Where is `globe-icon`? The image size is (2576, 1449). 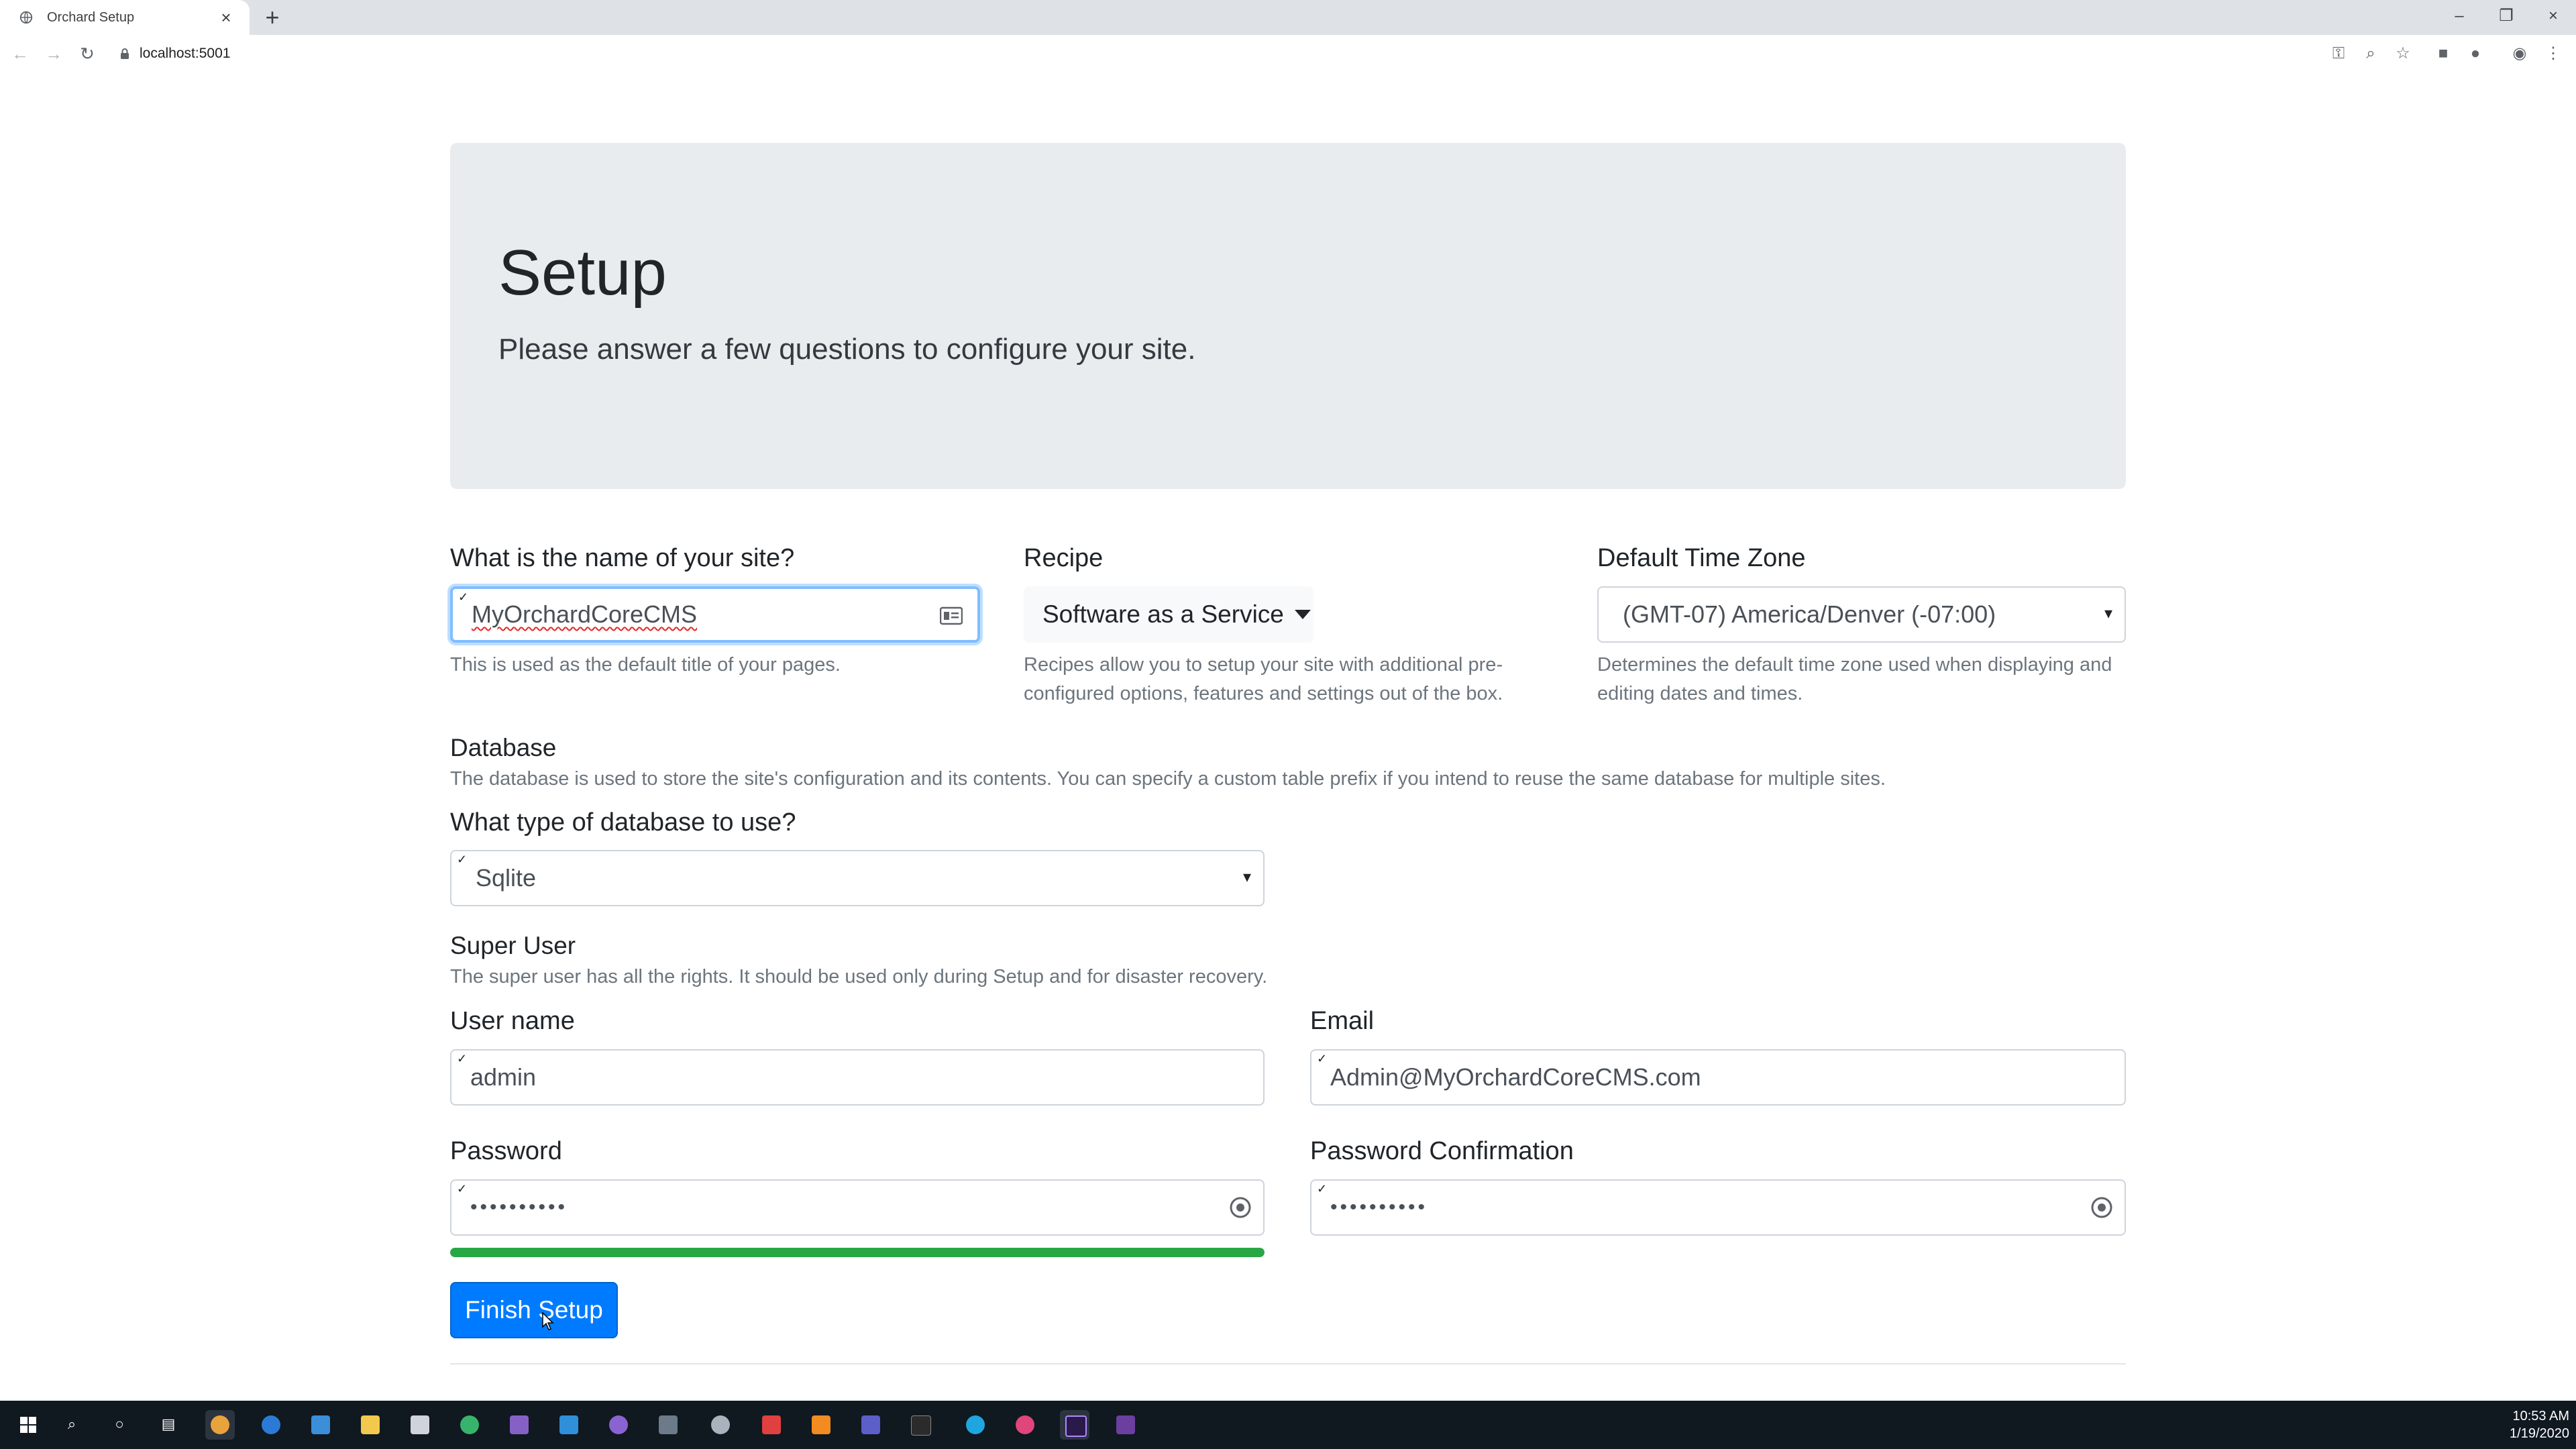
globe-icon is located at coordinates (26, 17).